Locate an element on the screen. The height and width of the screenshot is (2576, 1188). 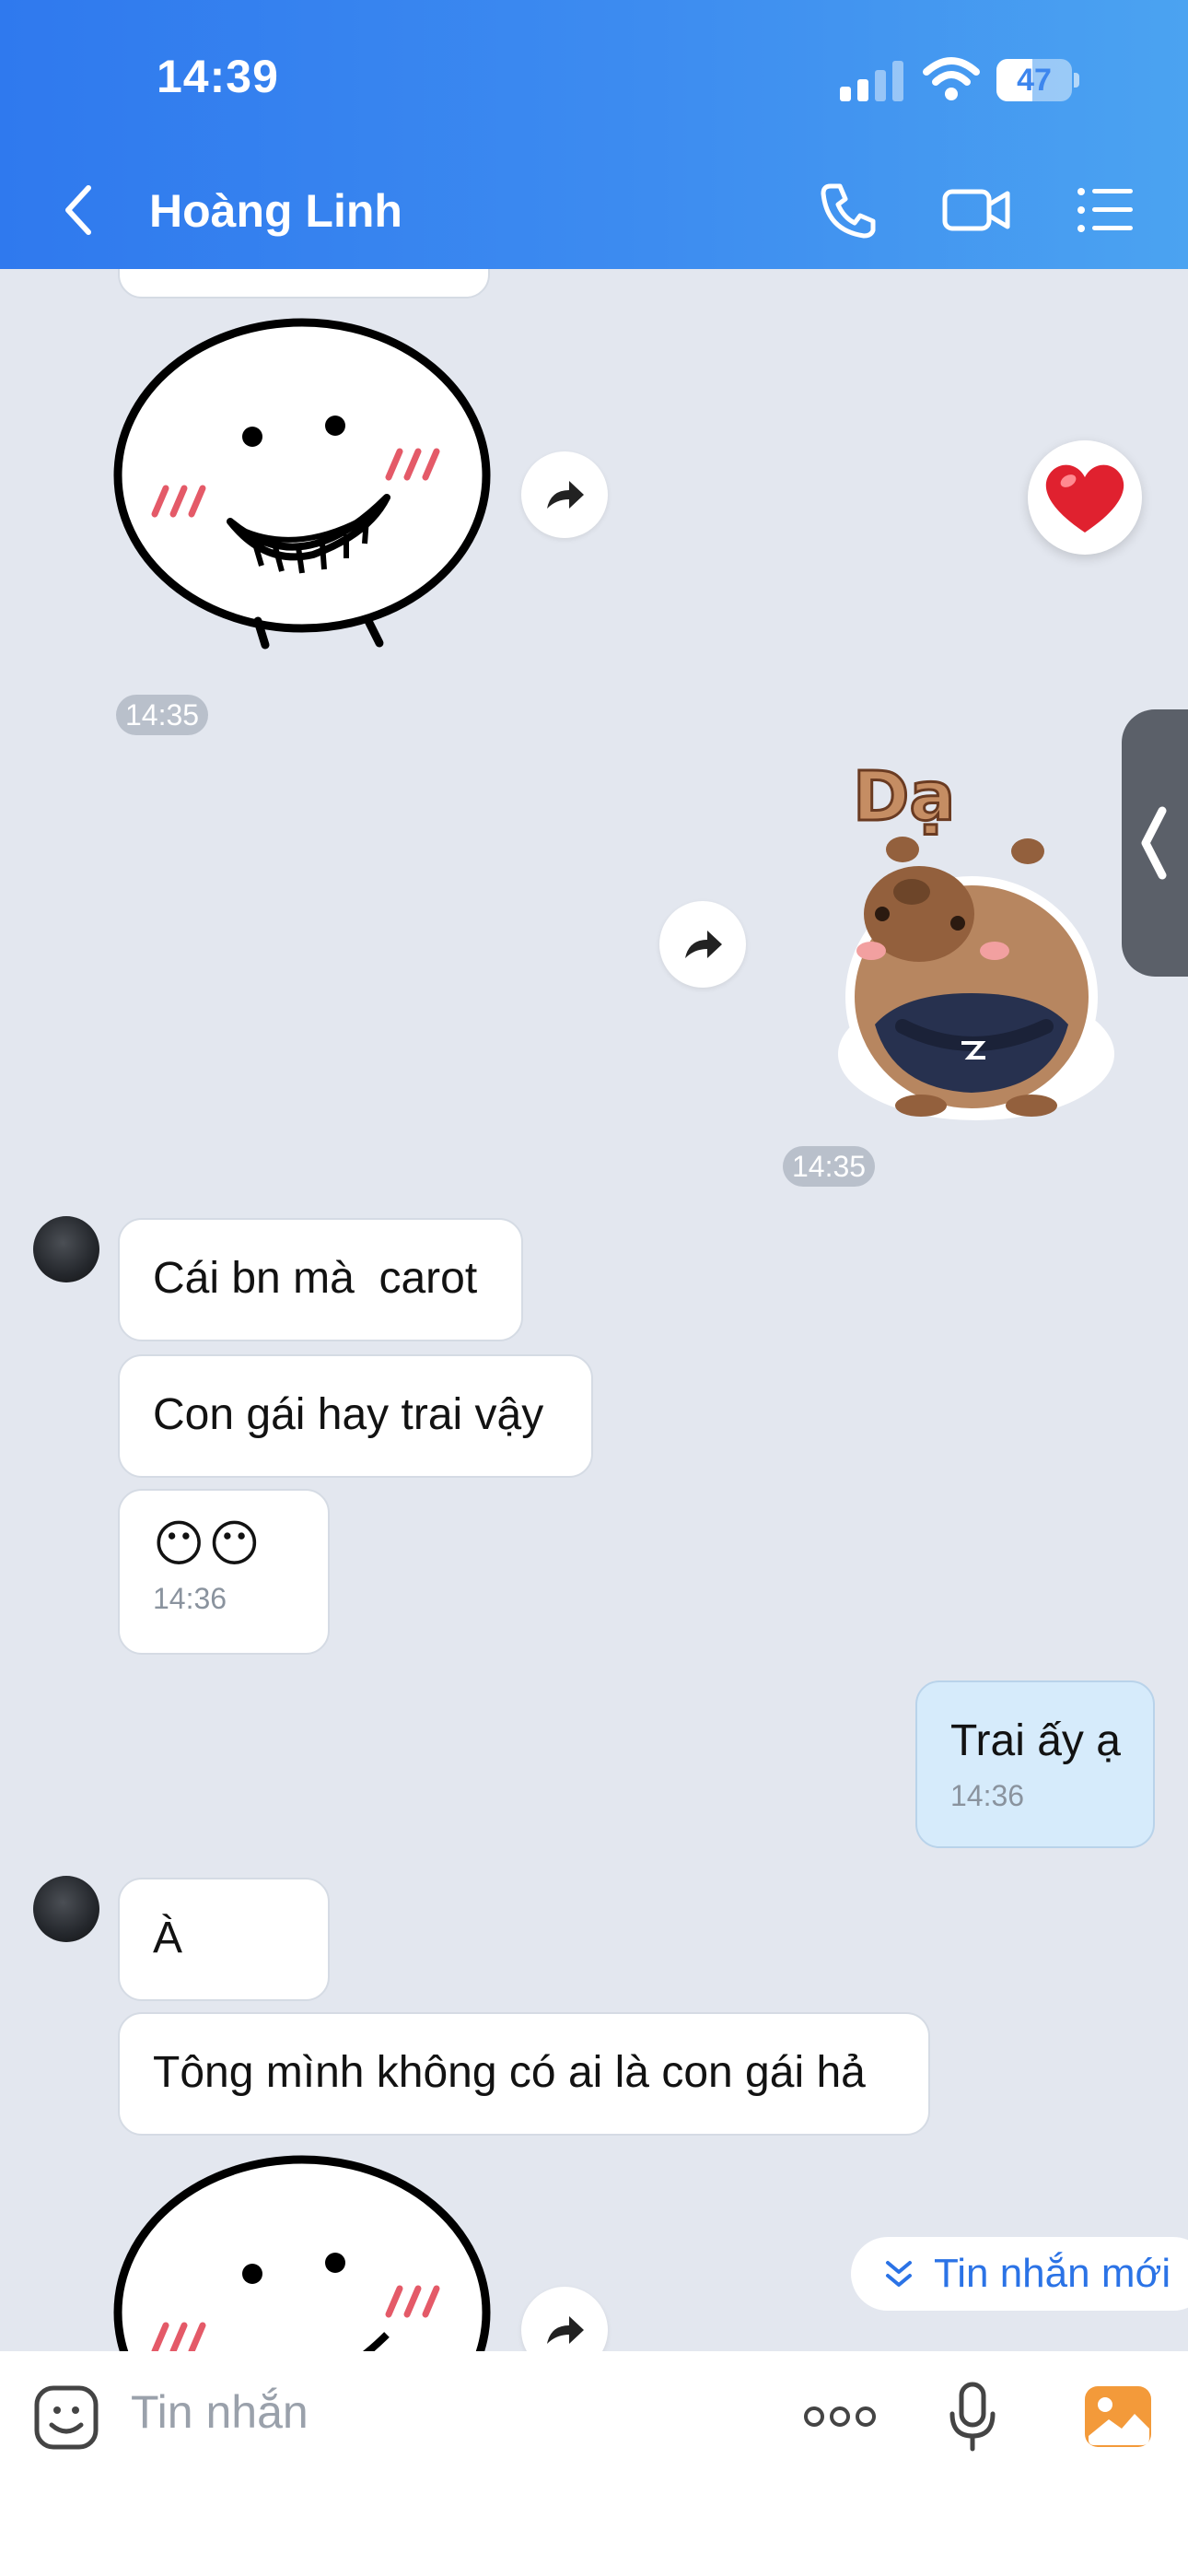
message-input is located at coordinates (453, 2412).